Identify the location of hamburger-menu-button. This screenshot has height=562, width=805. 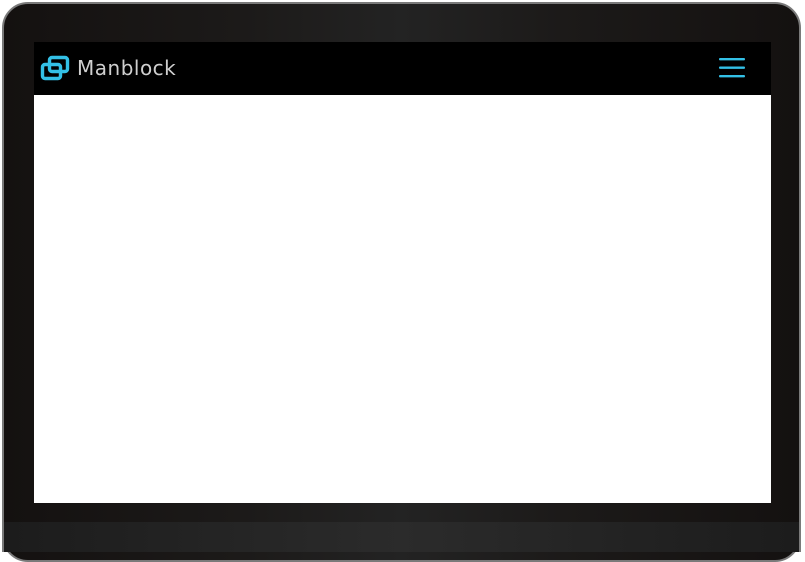
(732, 68).